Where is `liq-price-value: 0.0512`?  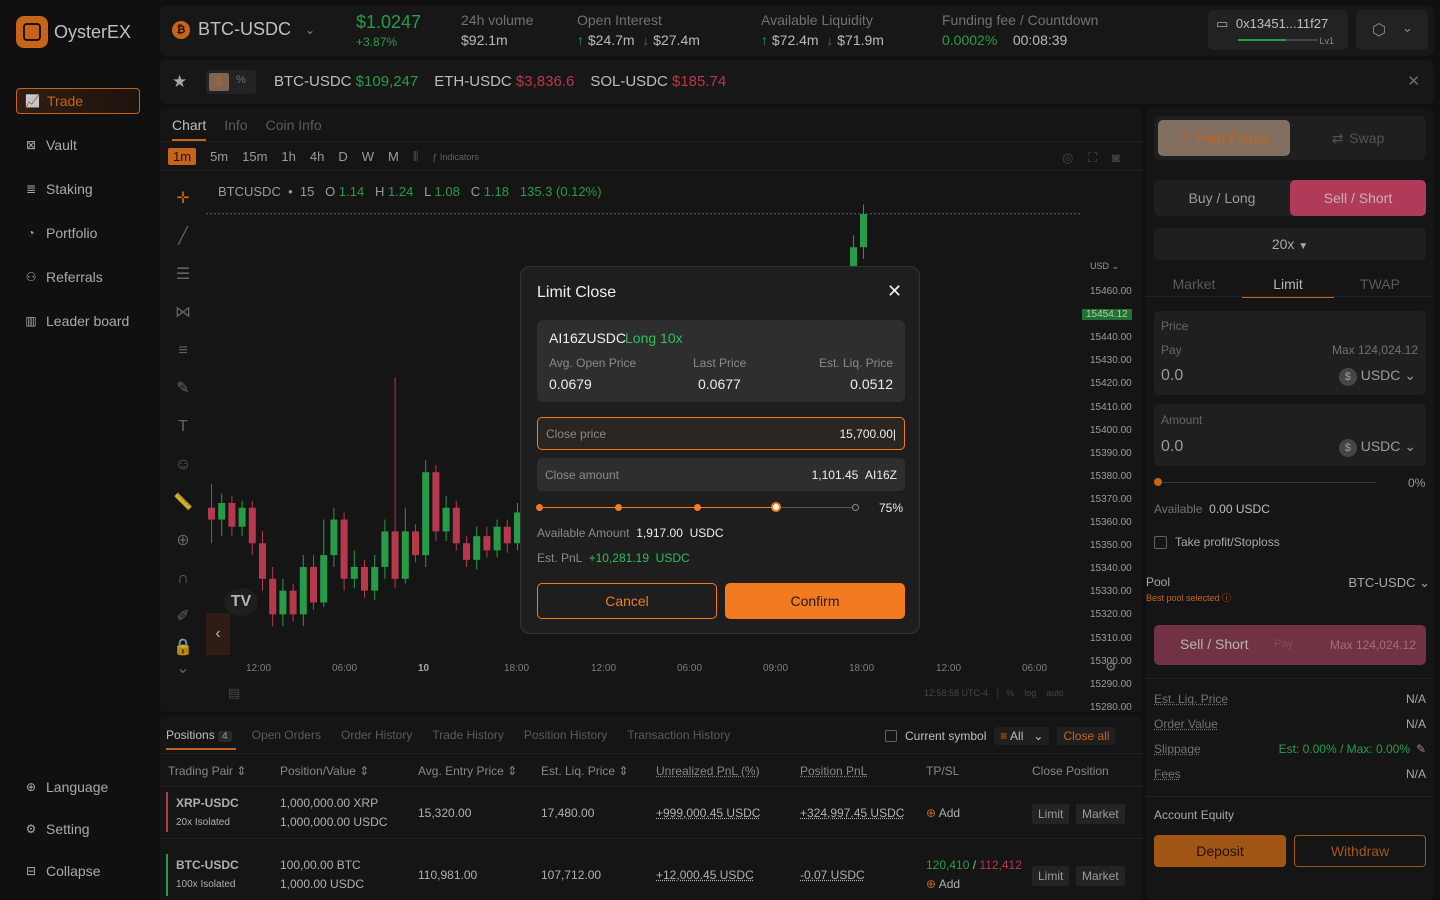 liq-price-value: 0.0512 is located at coordinates (871, 384).